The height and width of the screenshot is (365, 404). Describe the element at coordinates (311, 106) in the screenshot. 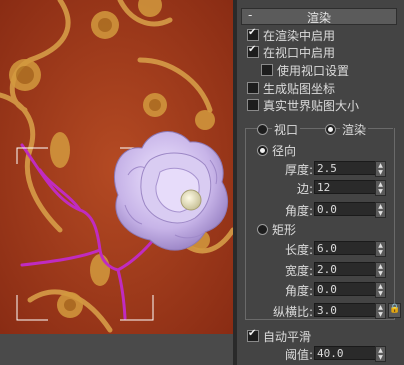

I see `real-world-map-size-label: 真实世界贴图大小` at that location.